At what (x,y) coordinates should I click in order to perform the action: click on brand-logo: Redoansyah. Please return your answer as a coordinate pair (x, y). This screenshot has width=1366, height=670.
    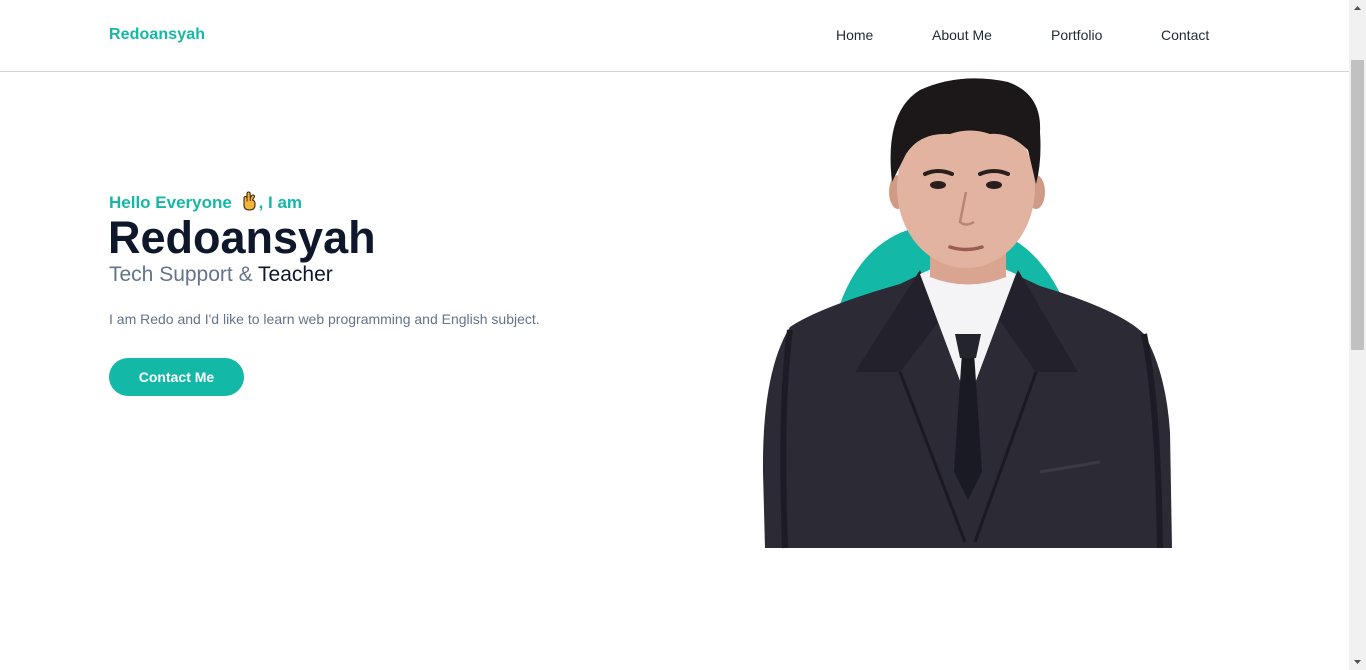
    Looking at the image, I should click on (157, 35).